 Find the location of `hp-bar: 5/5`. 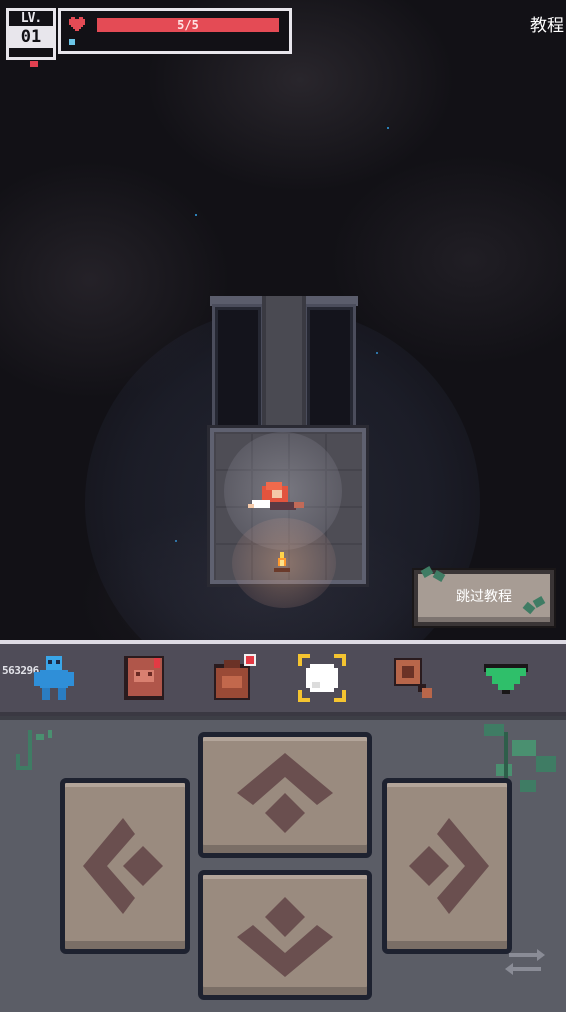

hp-bar: 5/5 is located at coordinates (188, 25).